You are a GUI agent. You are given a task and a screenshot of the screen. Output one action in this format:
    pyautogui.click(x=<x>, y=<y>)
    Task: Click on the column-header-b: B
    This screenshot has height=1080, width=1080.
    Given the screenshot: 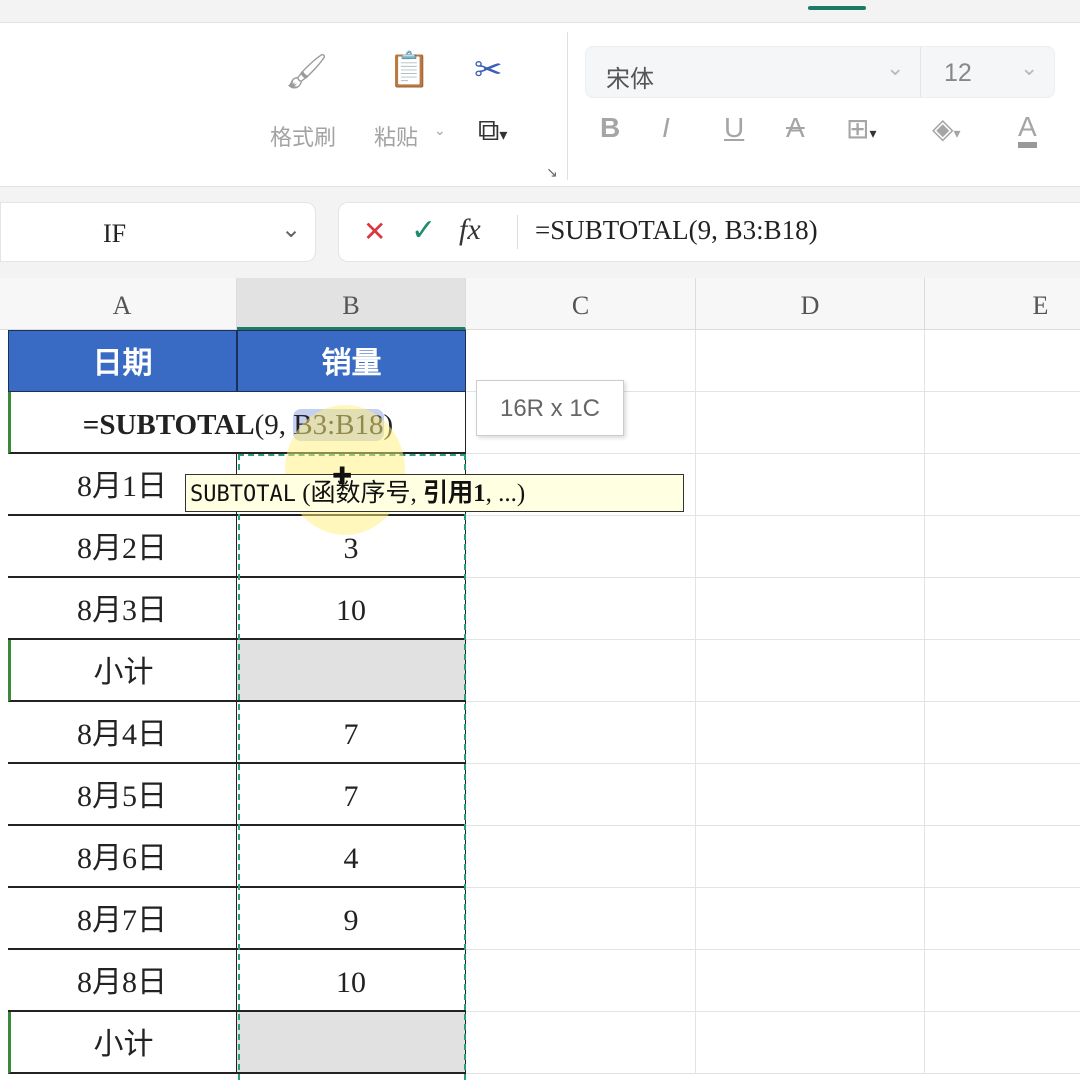 What is the action you would take?
    pyautogui.click(x=351, y=304)
    